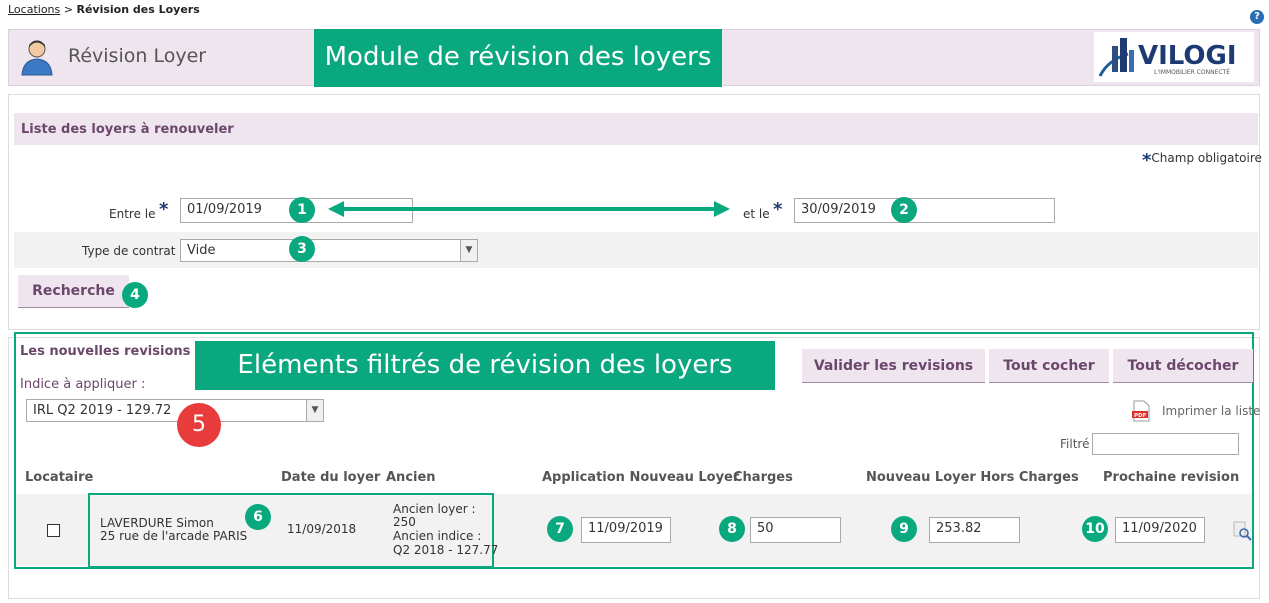 This screenshot has width=1269, height=603. I want to click on indice-label: Indice à appliquer :, so click(83, 384).